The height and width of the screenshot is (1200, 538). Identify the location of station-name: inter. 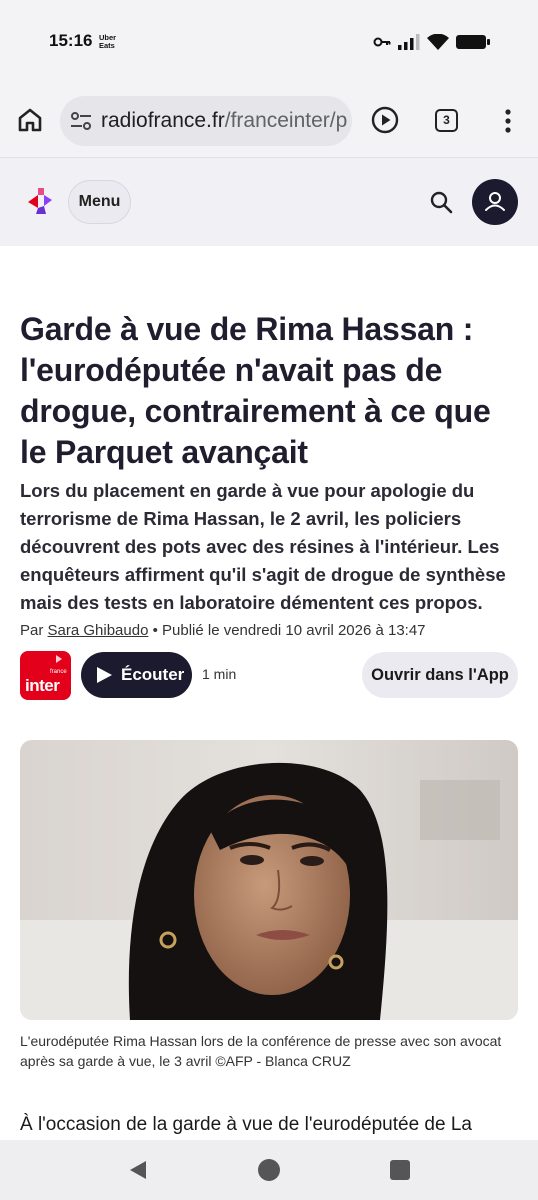
(42, 685).